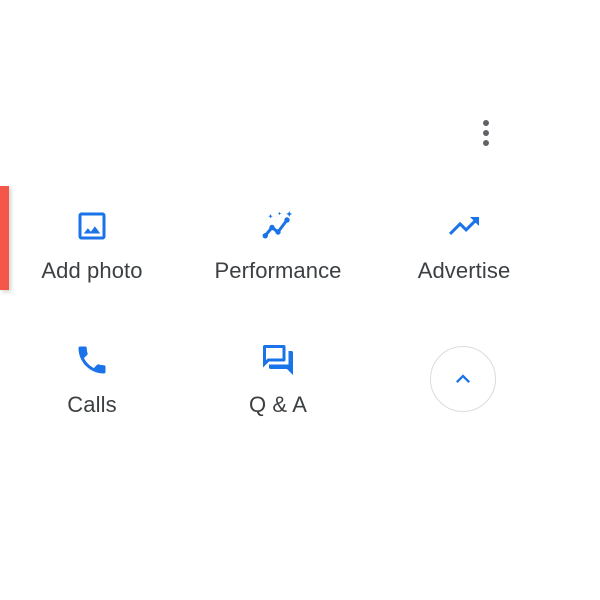 The height and width of the screenshot is (600, 600). I want to click on collapse-button, so click(463, 379).